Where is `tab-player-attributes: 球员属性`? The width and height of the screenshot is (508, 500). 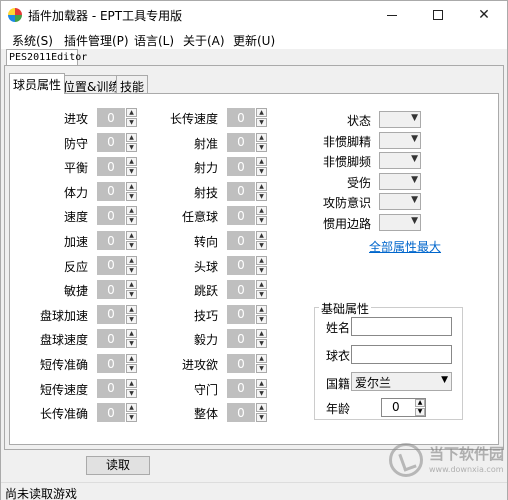 tab-player-attributes: 球员属性 is located at coordinates (37, 83).